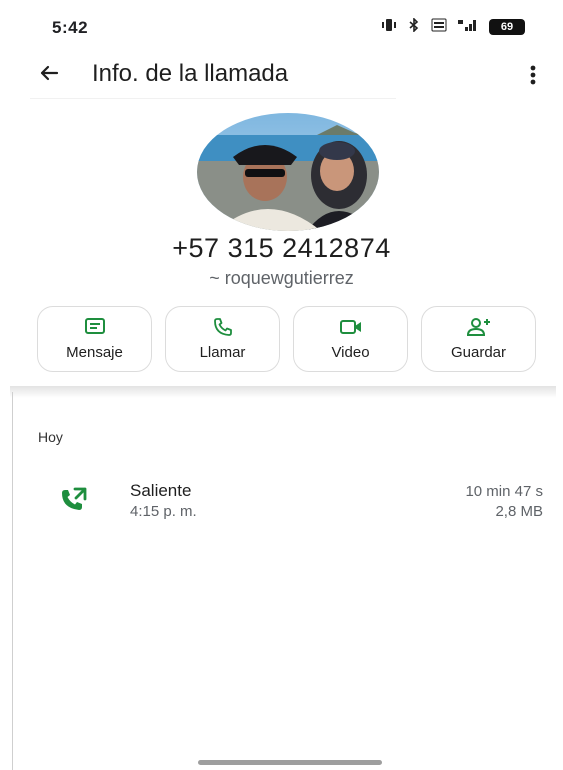  I want to click on call-button: Llamar, so click(222, 339).